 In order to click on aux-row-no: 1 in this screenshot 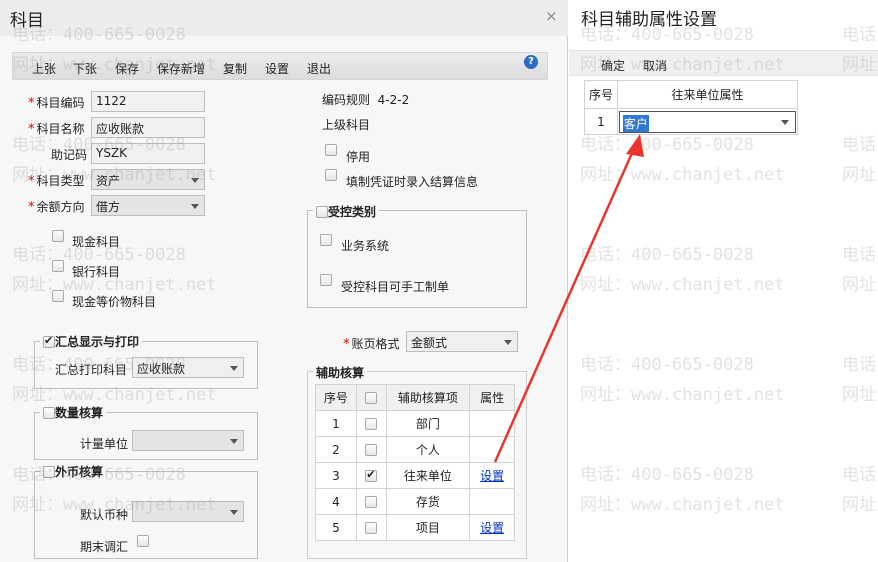, I will do `click(336, 423)`.